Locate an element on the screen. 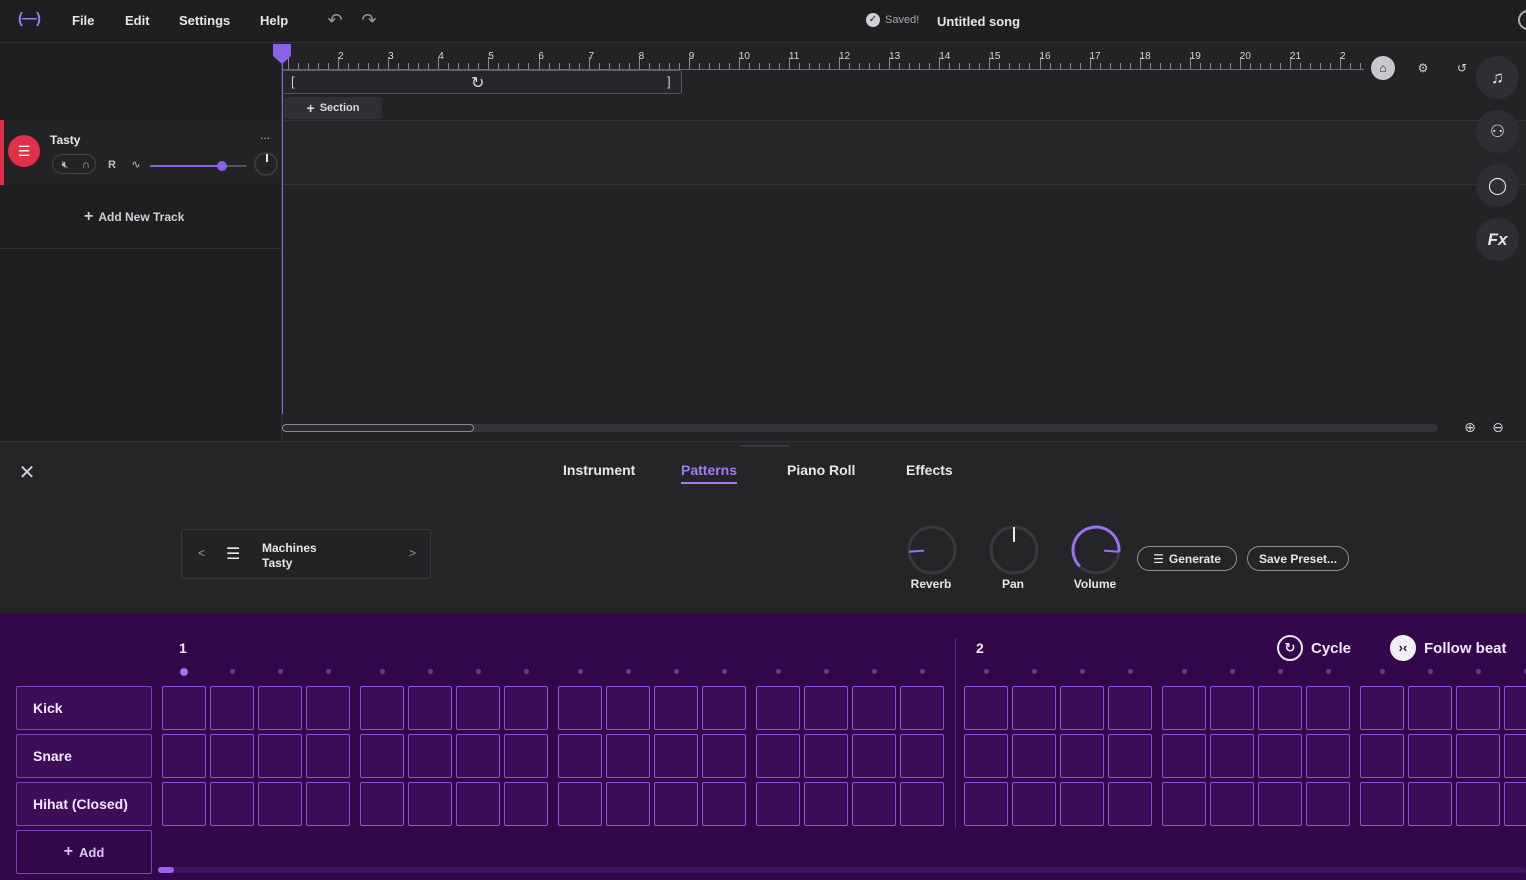 The width and height of the screenshot is (1526, 880). track-header: ☰ Tasty ... 🔇︎ ∩ R ∿ is located at coordinates (140, 152).